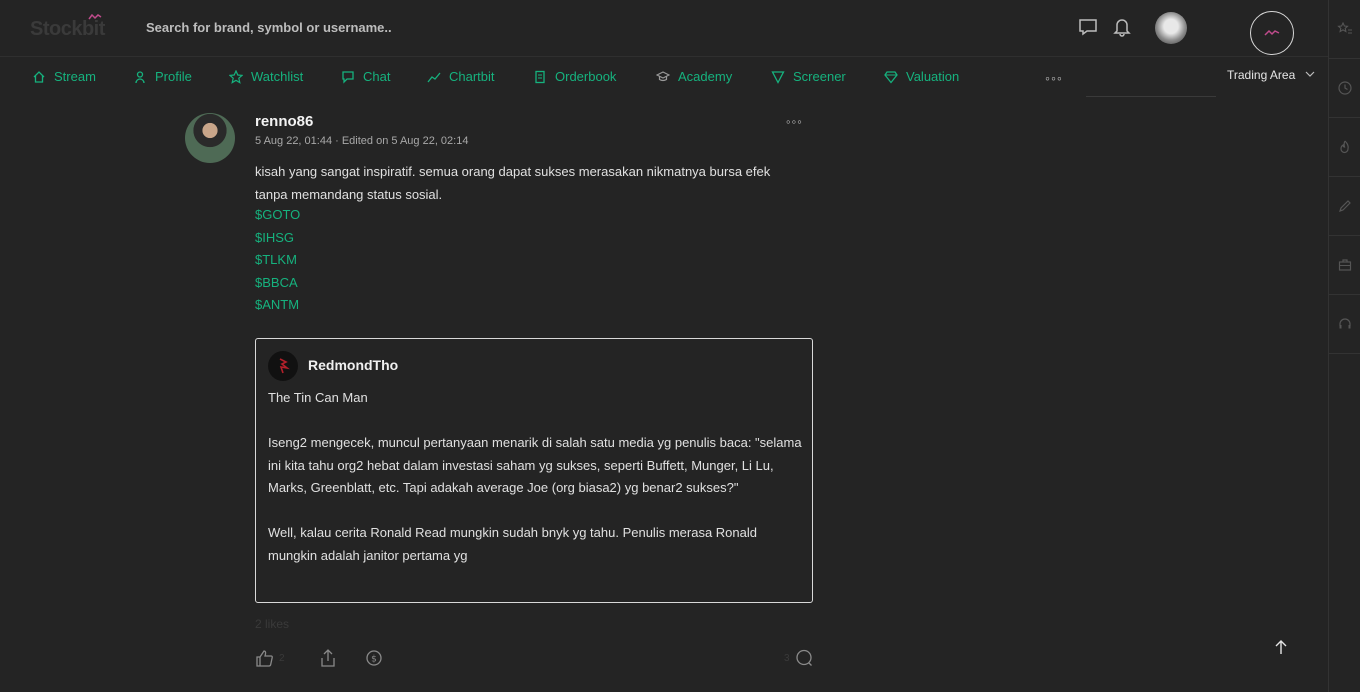 This screenshot has width=1360, height=692. I want to click on rail-write, so click(1344, 206).